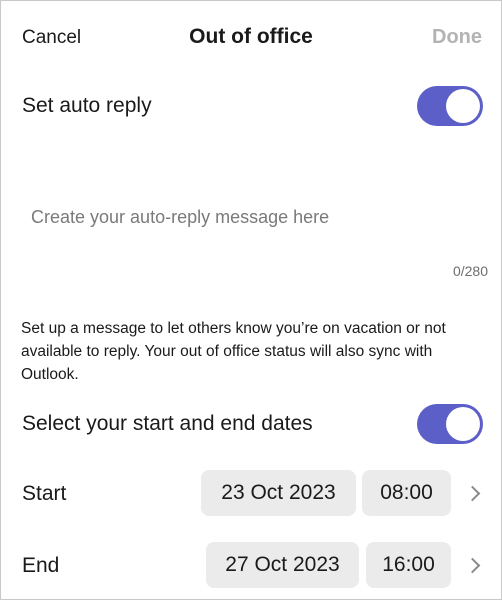 The height and width of the screenshot is (600, 502). I want to click on start-time-picker: 08:00, so click(406, 493).